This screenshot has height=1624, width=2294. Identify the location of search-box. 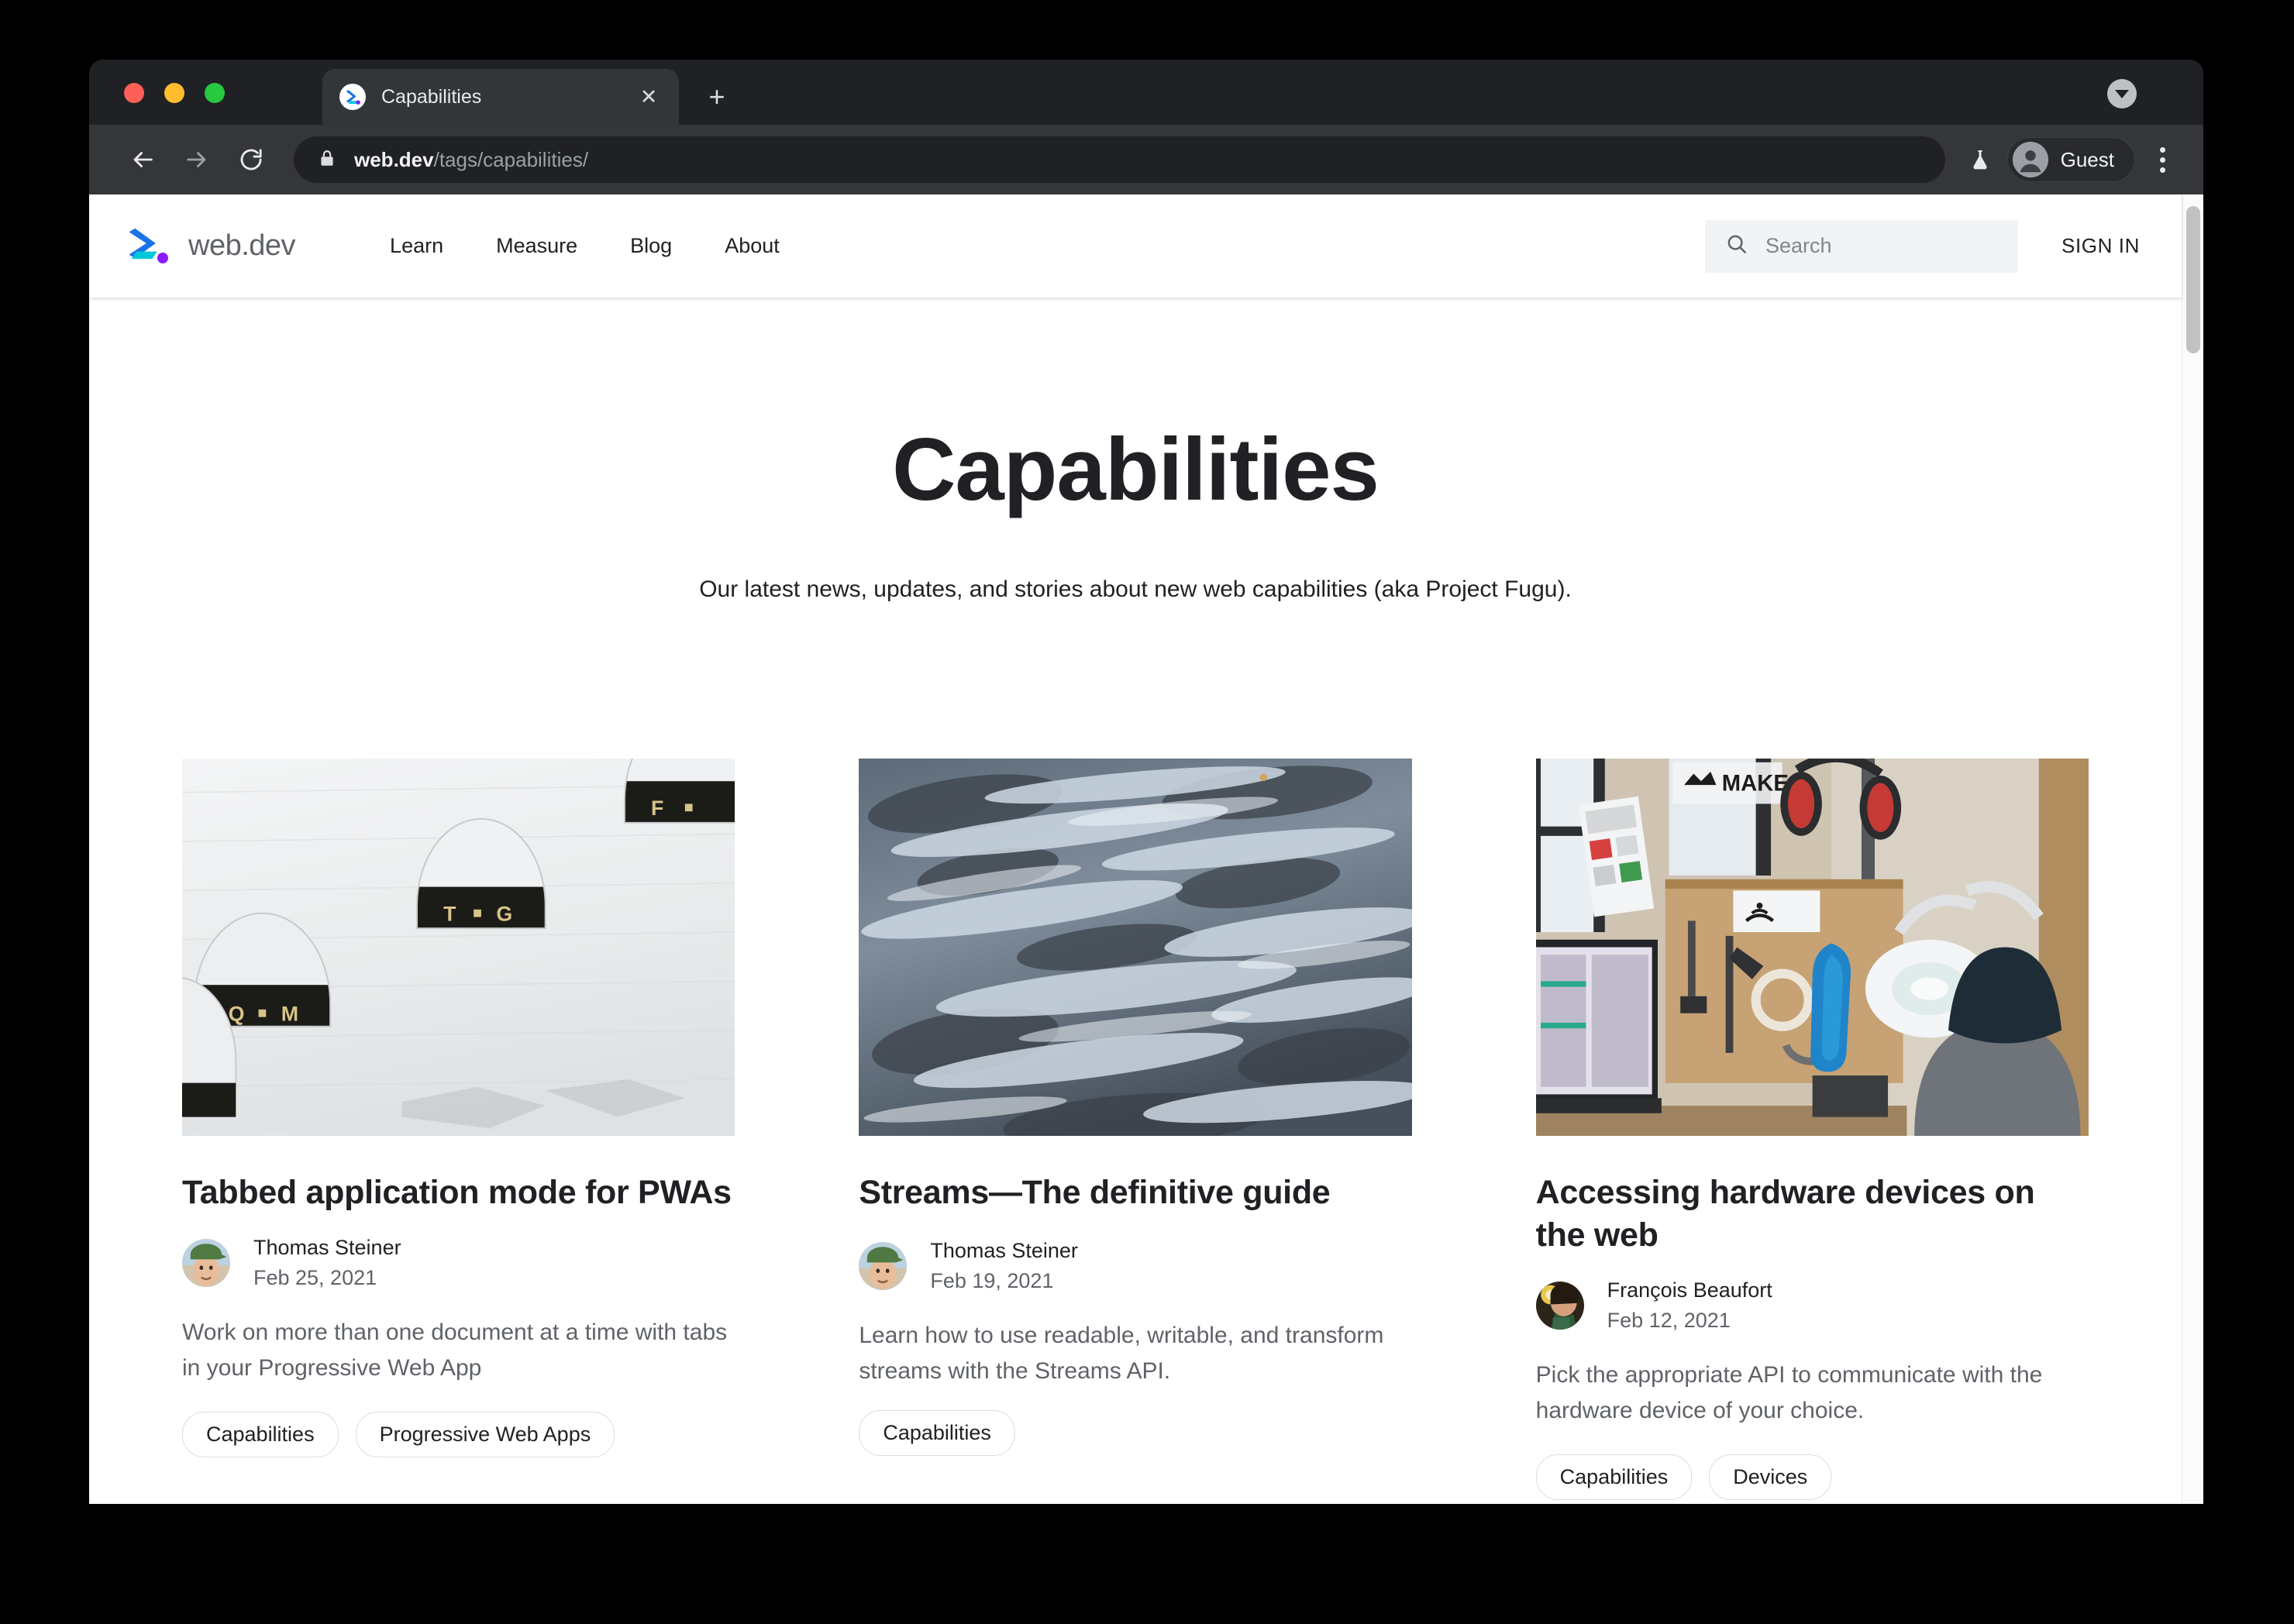
(1861, 246).